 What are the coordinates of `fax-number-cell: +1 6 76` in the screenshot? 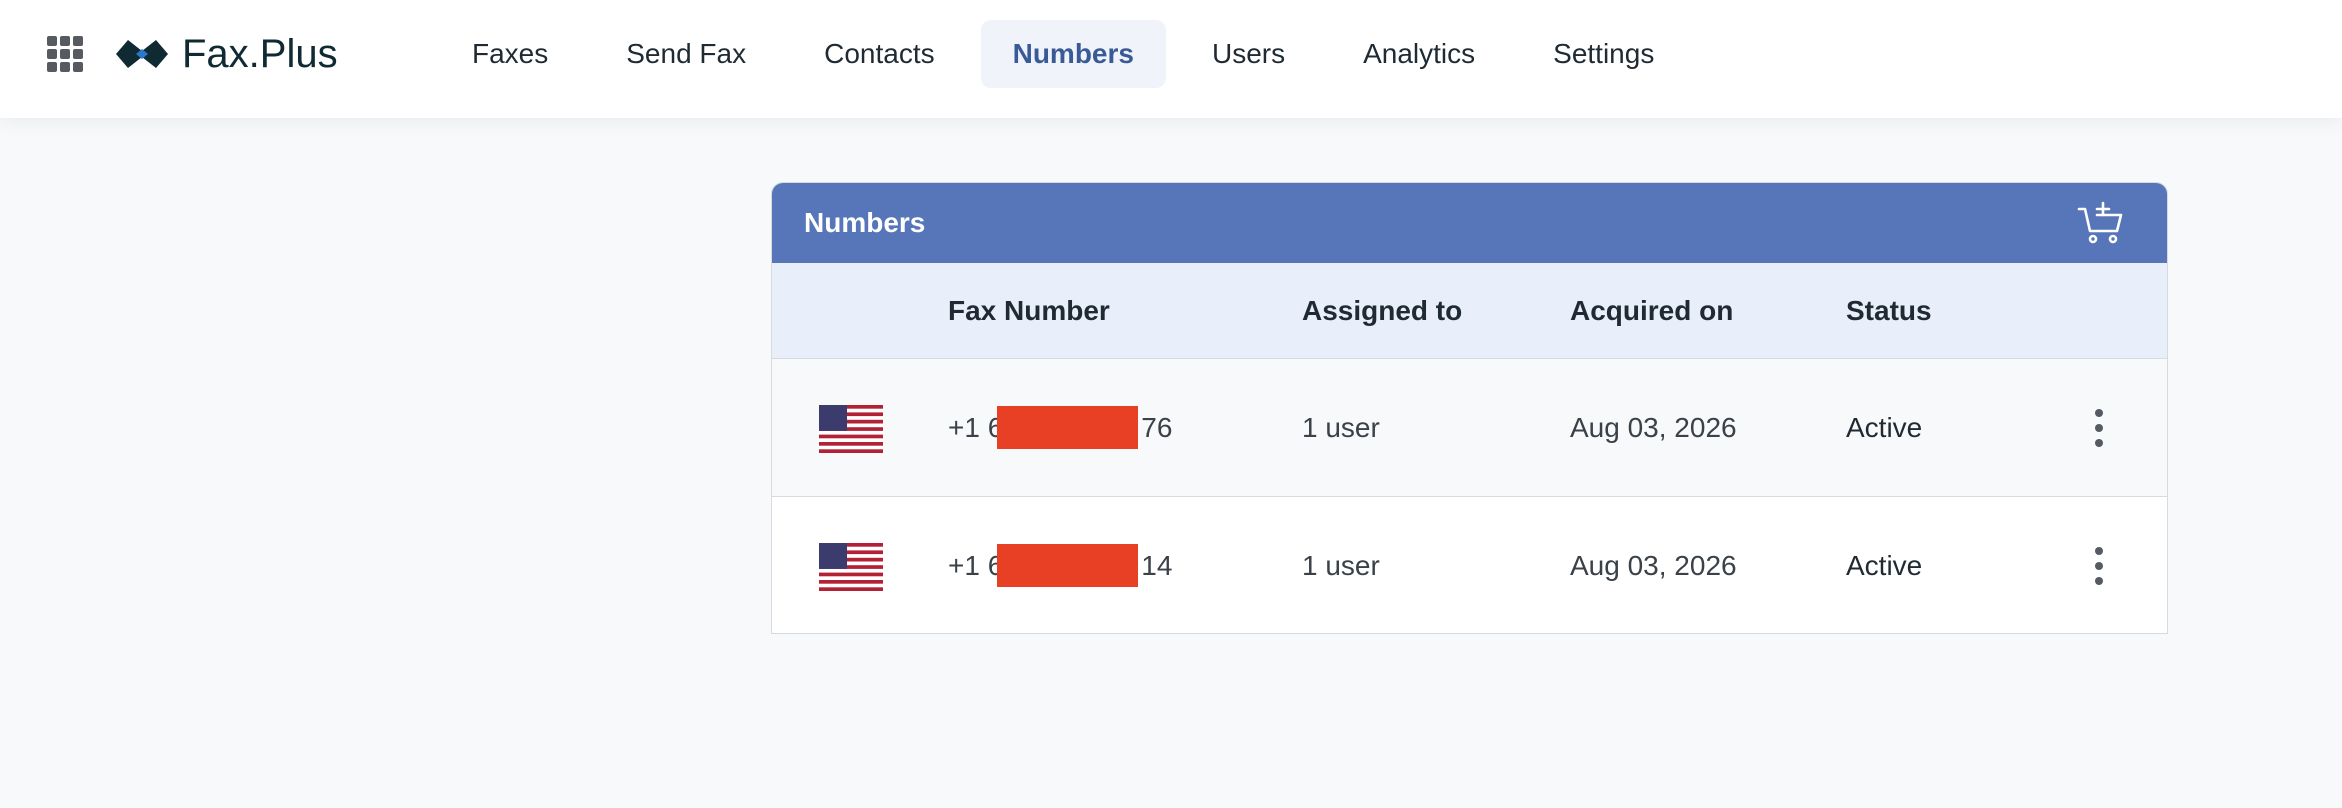 It's located at (1068, 428).